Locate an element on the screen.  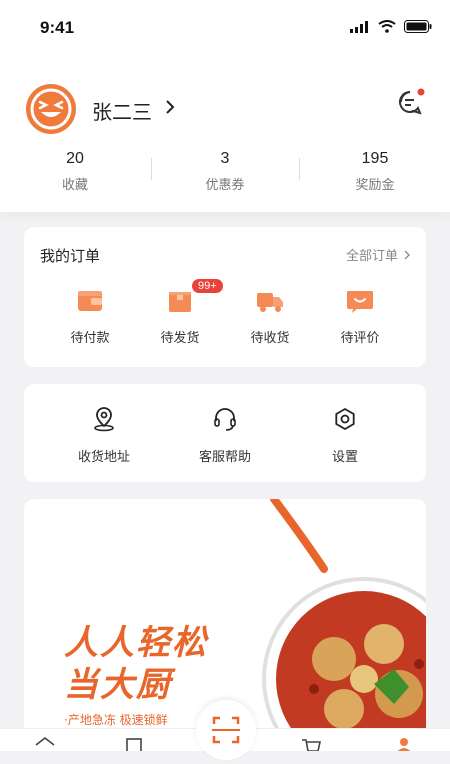
avatar is located at coordinates (51, 109).